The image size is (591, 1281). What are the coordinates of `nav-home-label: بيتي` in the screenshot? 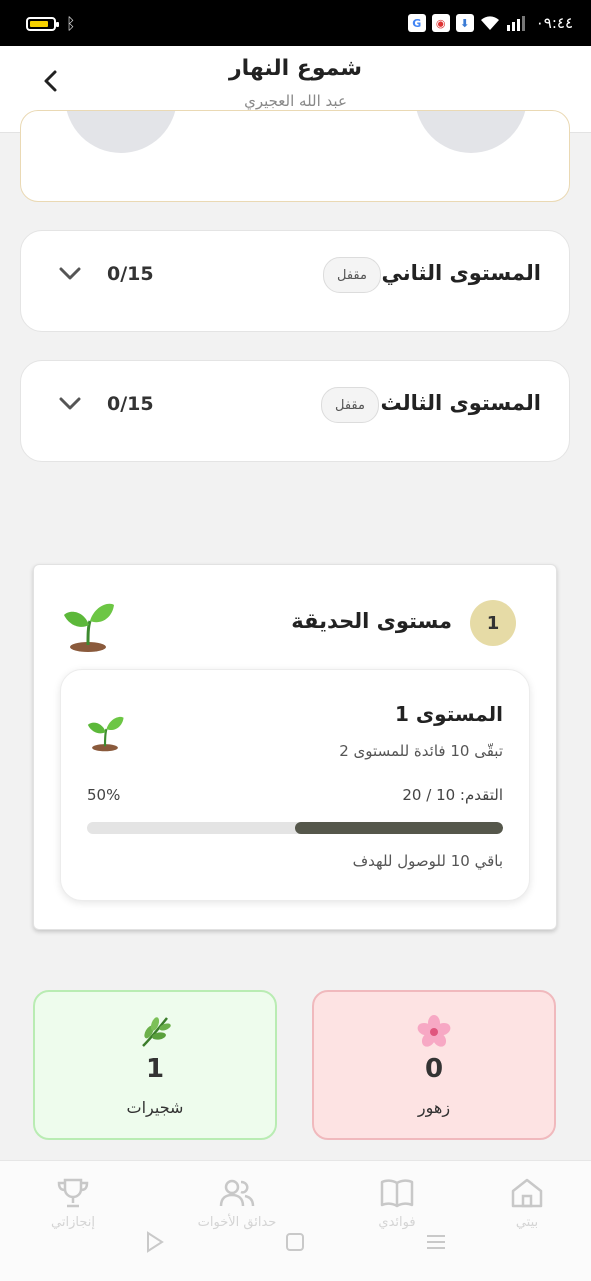 It's located at (527, 1222).